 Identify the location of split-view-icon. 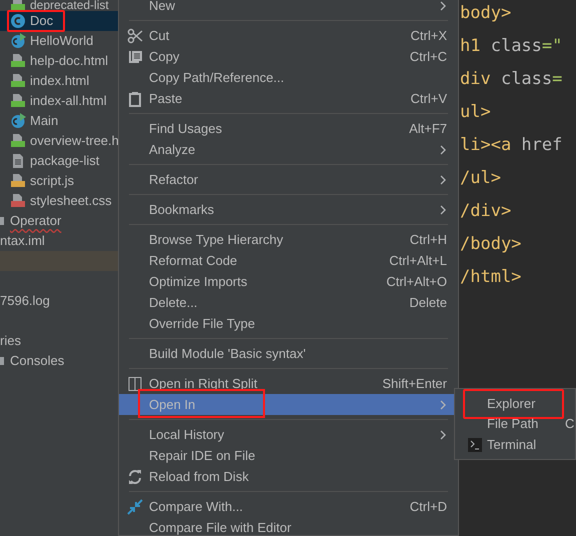
(135, 384).